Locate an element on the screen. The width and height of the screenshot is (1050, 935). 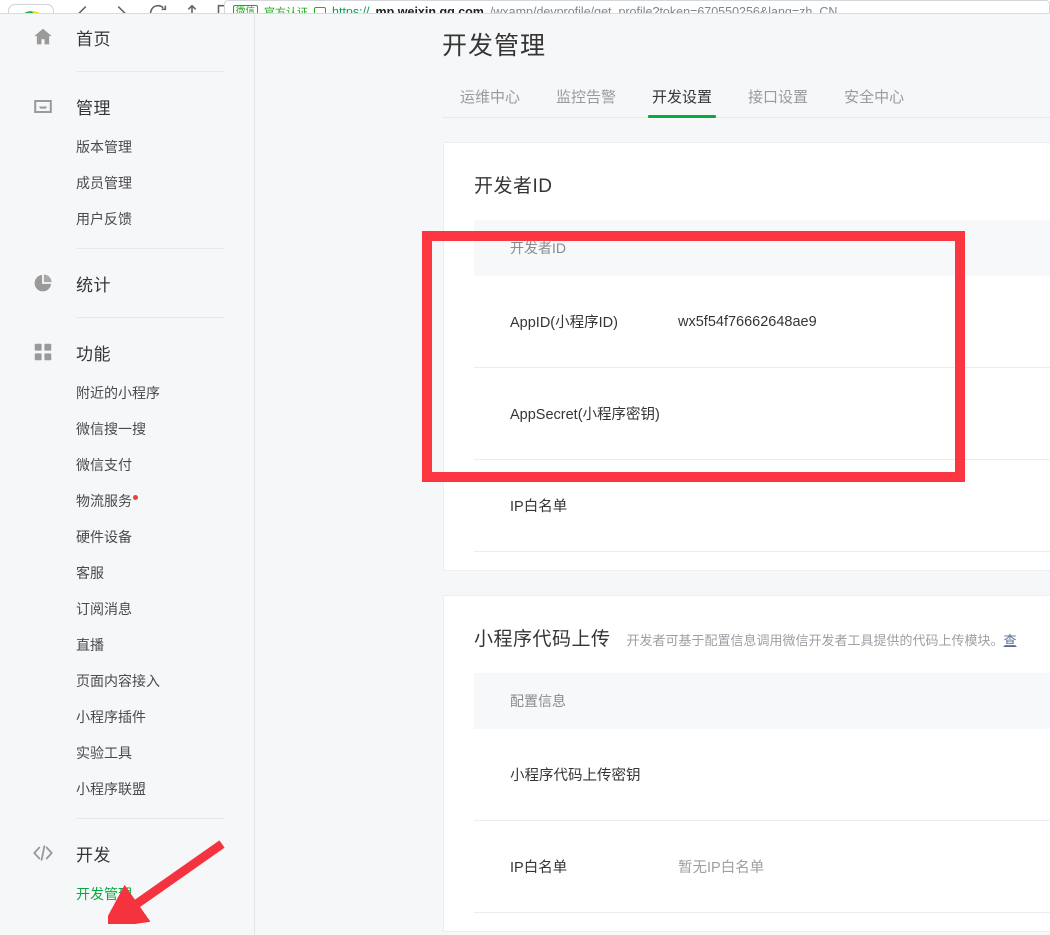
sidebar-subitem-硬件设备: 硬件设备 is located at coordinates (127, 537).